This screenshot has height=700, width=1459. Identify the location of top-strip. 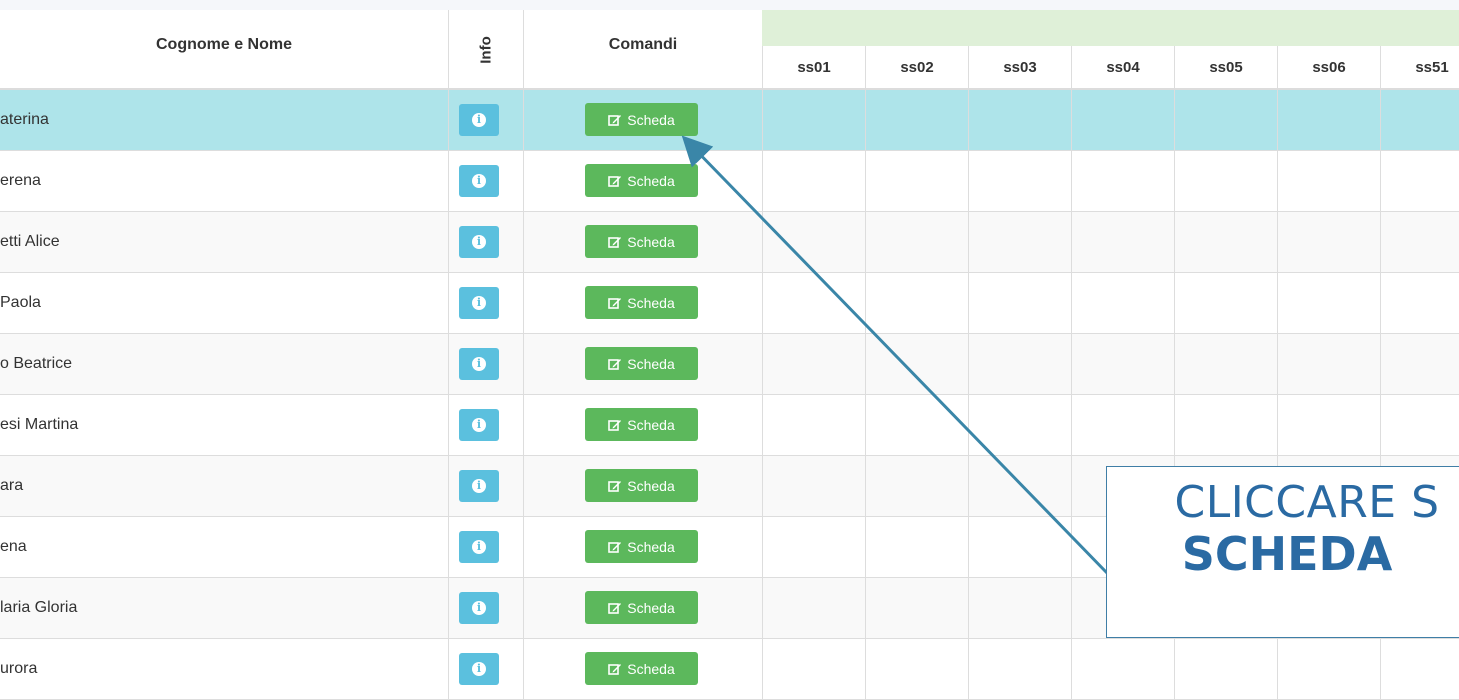
(729, 5).